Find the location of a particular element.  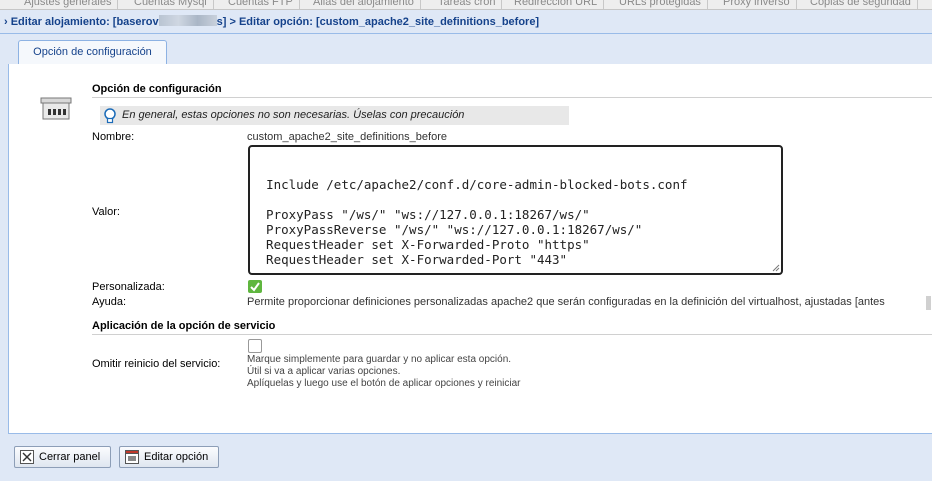

tab-cuentas-ftp: Cuentas FTP is located at coordinates (261, 4).